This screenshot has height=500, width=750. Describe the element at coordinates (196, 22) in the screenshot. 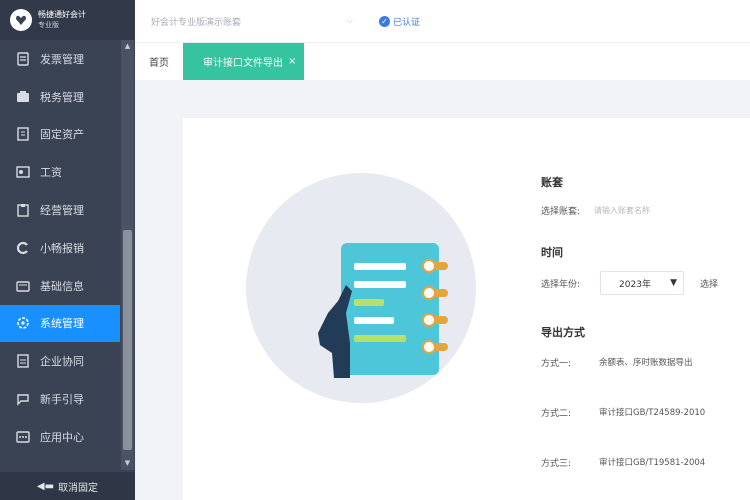

I see `account-set-value: 好会计专业版演示账套` at that location.